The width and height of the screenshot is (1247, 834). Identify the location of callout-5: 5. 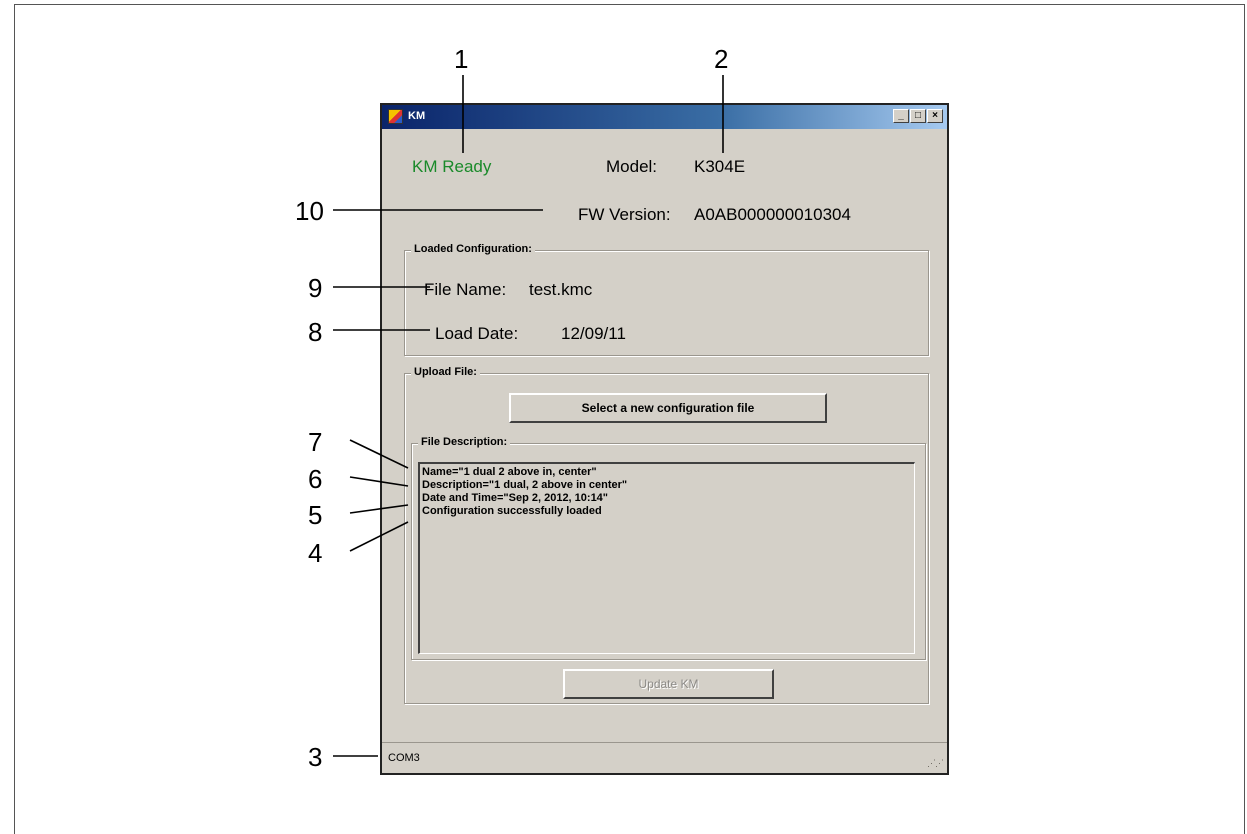
(315, 515).